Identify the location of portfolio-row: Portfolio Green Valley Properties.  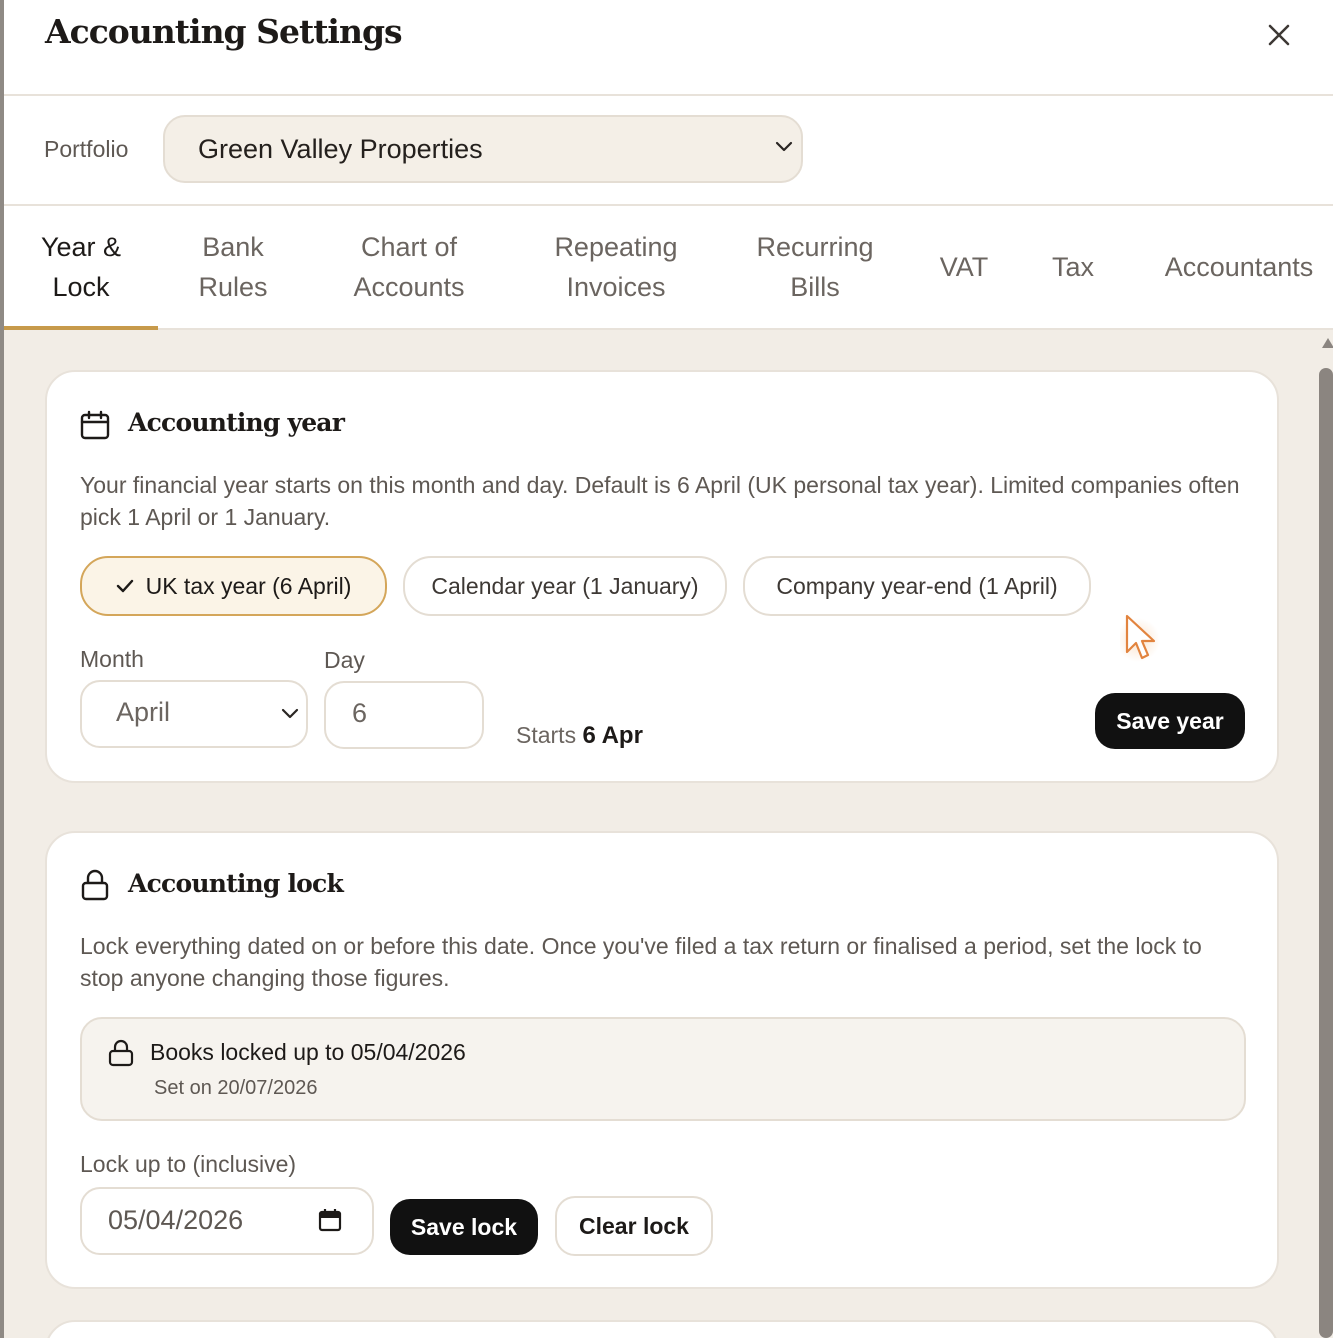
(668, 151).